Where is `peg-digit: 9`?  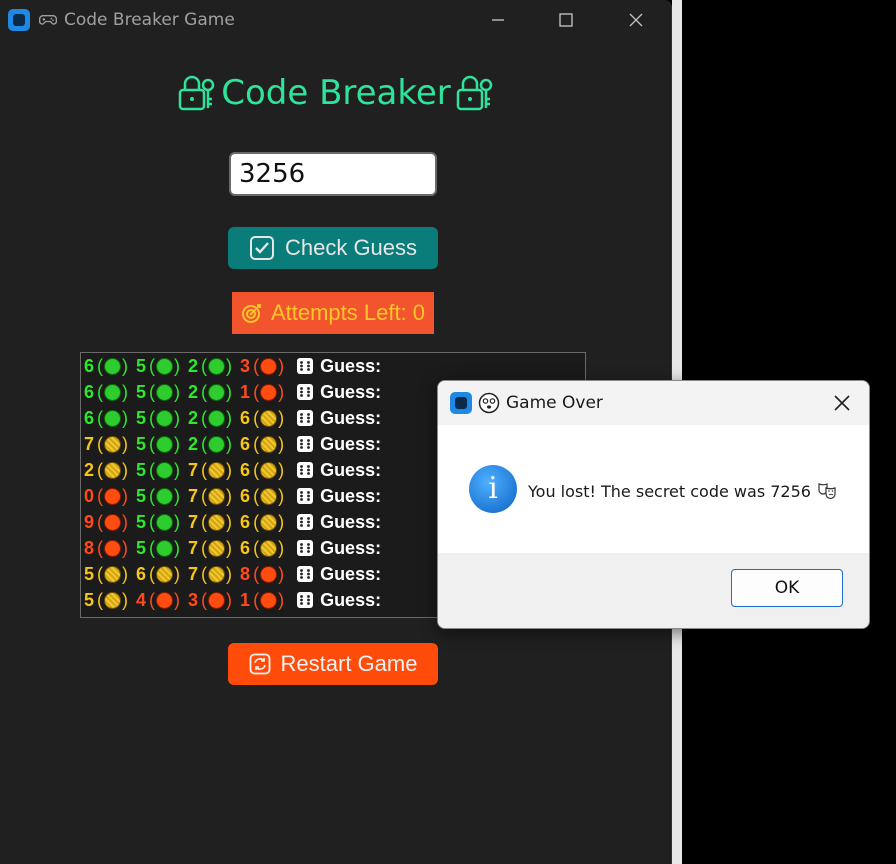 peg-digit: 9 is located at coordinates (89, 521).